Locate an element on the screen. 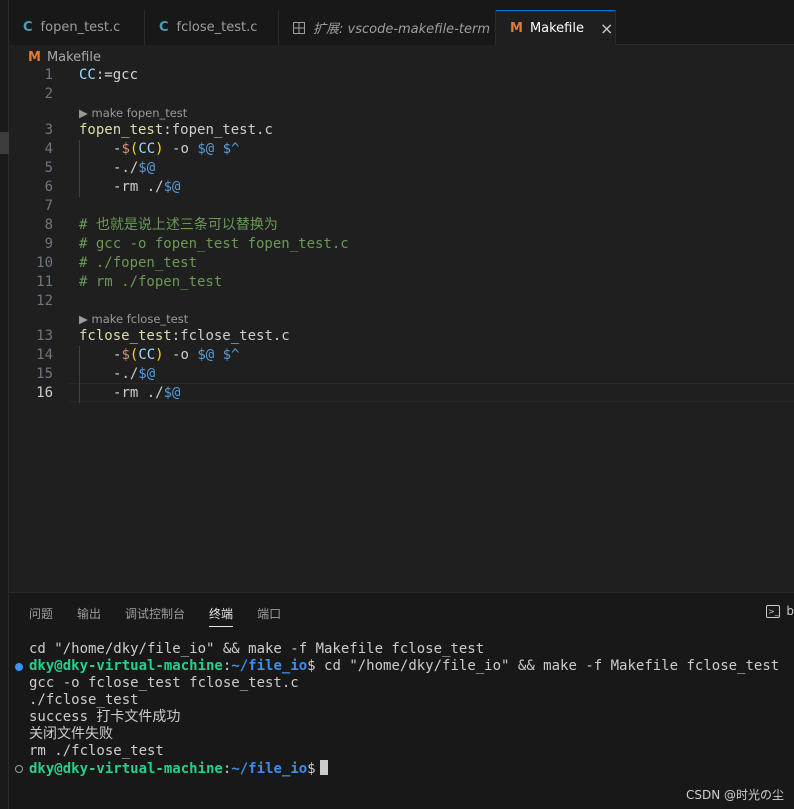 The height and width of the screenshot is (809, 794). line-number-current: 16 is located at coordinates (44, 393).